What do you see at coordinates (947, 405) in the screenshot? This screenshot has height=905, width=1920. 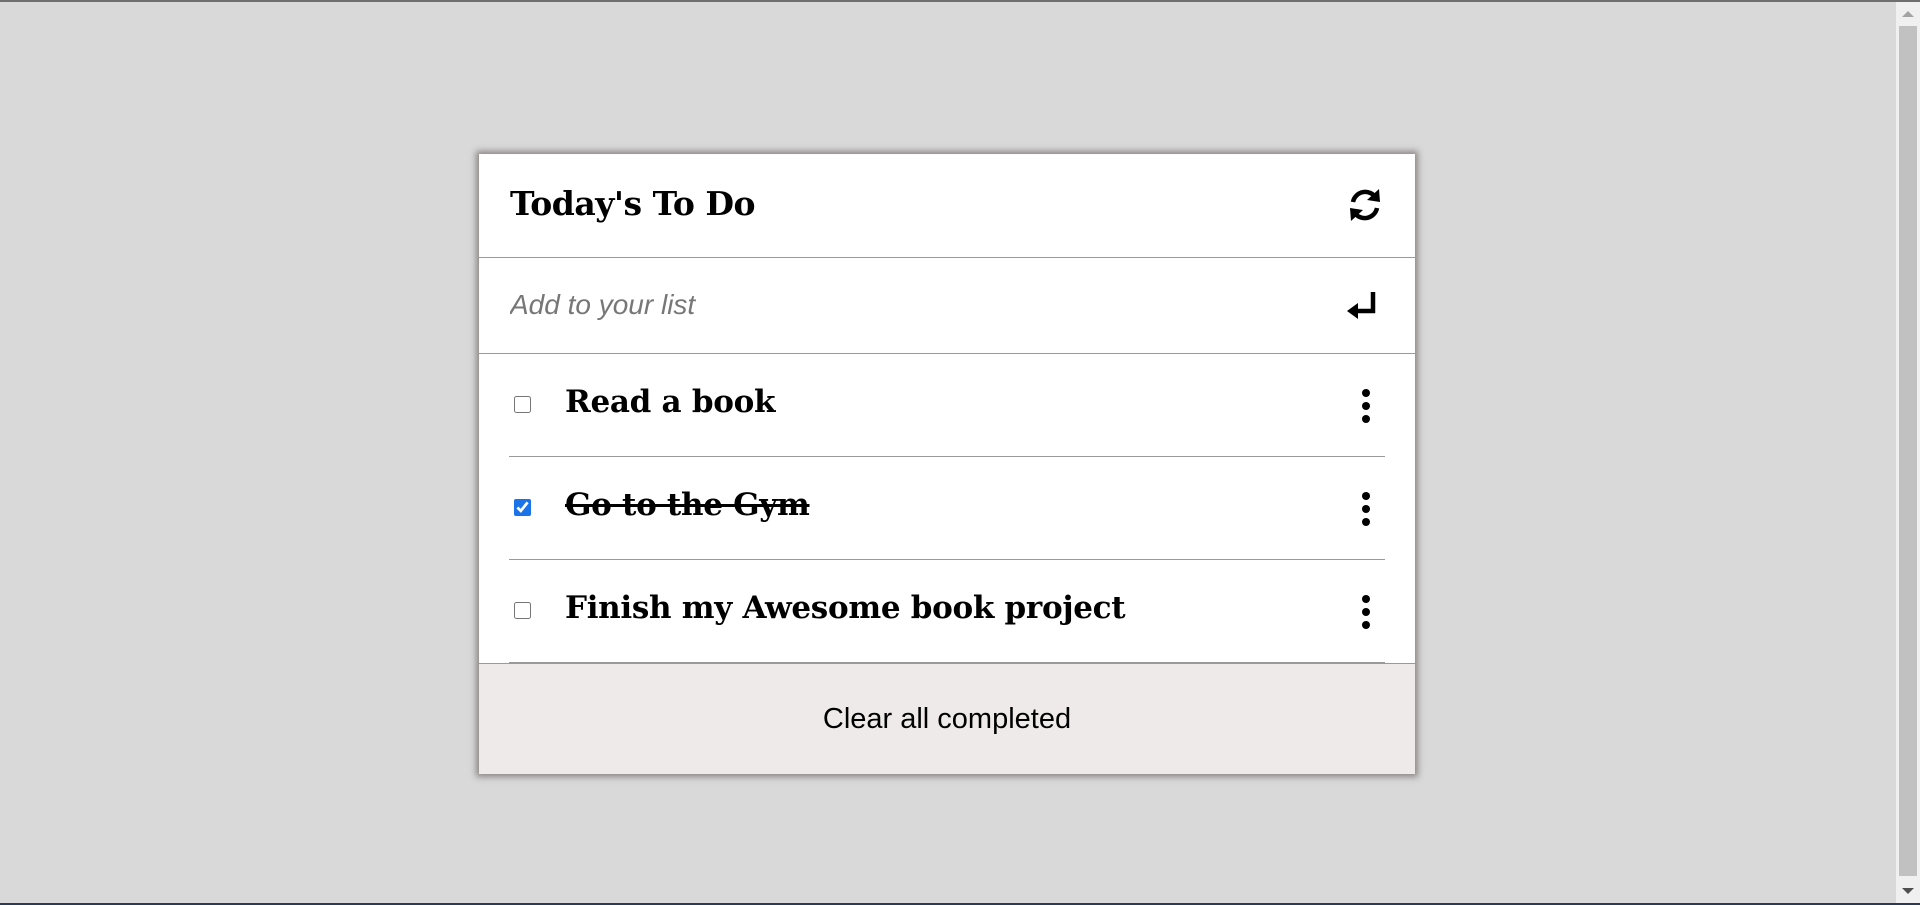 I see `todo-item: Read a book` at bounding box center [947, 405].